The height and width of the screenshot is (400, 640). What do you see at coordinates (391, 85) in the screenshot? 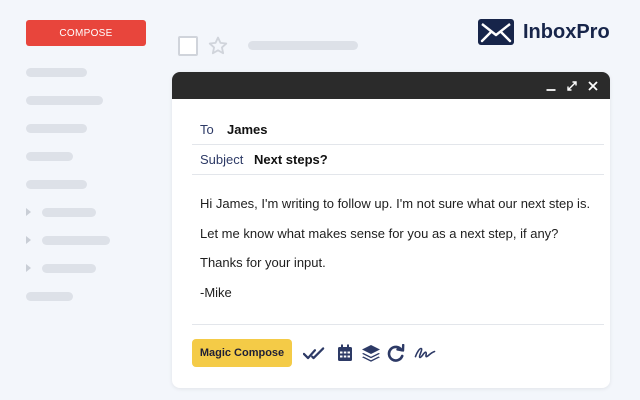
I see `compose-titlebar` at bounding box center [391, 85].